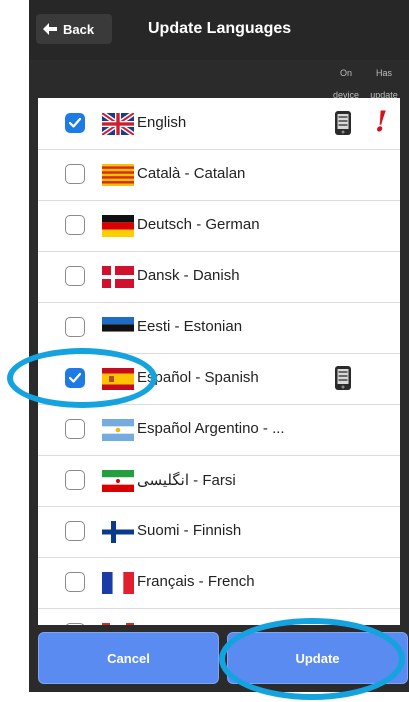 The width and height of the screenshot is (409, 702). Describe the element at coordinates (79, 29) in the screenshot. I see `back-button-label: Back` at that location.